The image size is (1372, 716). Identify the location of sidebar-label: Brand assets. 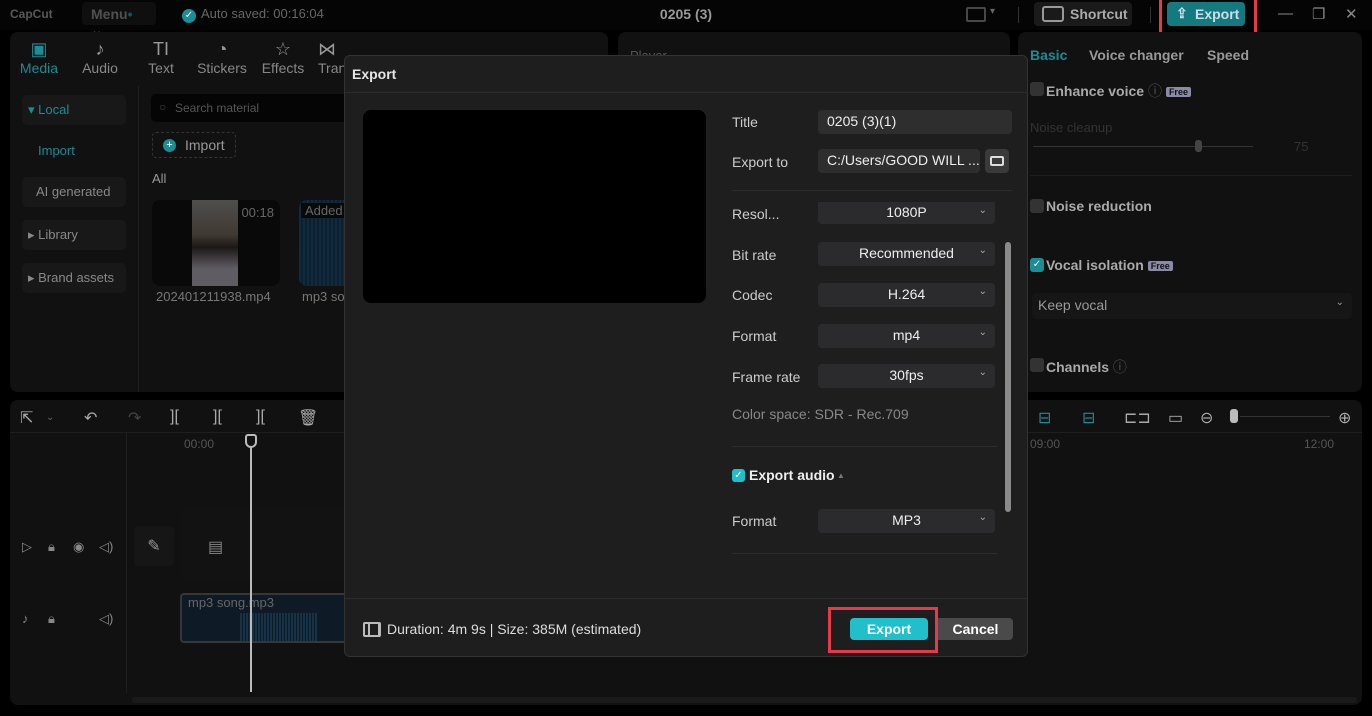
(76, 277).